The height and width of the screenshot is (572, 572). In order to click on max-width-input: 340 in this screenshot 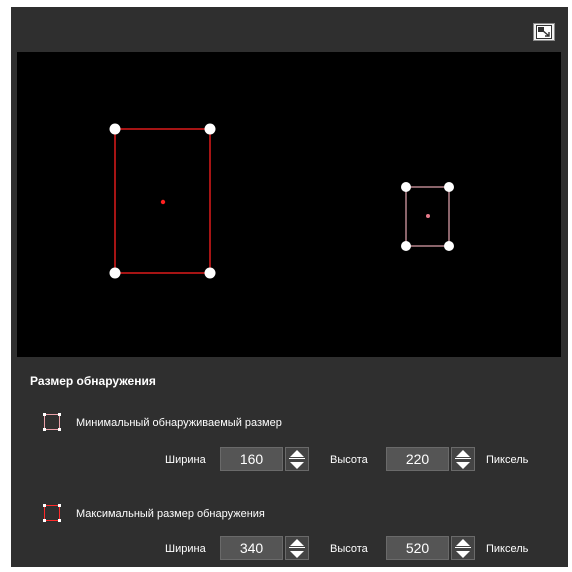, I will do `click(251, 548)`.